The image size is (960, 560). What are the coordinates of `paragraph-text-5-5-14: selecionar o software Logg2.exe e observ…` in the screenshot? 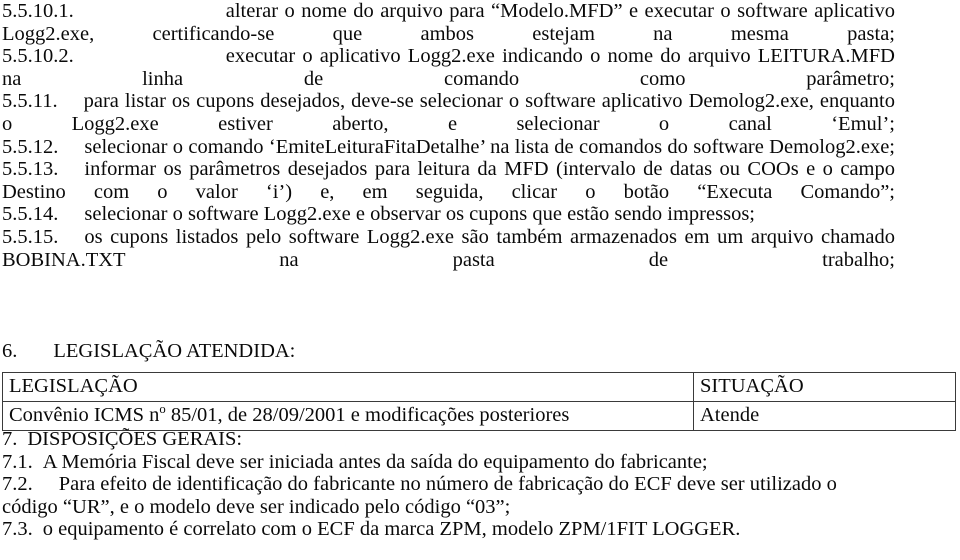 It's located at (419, 214).